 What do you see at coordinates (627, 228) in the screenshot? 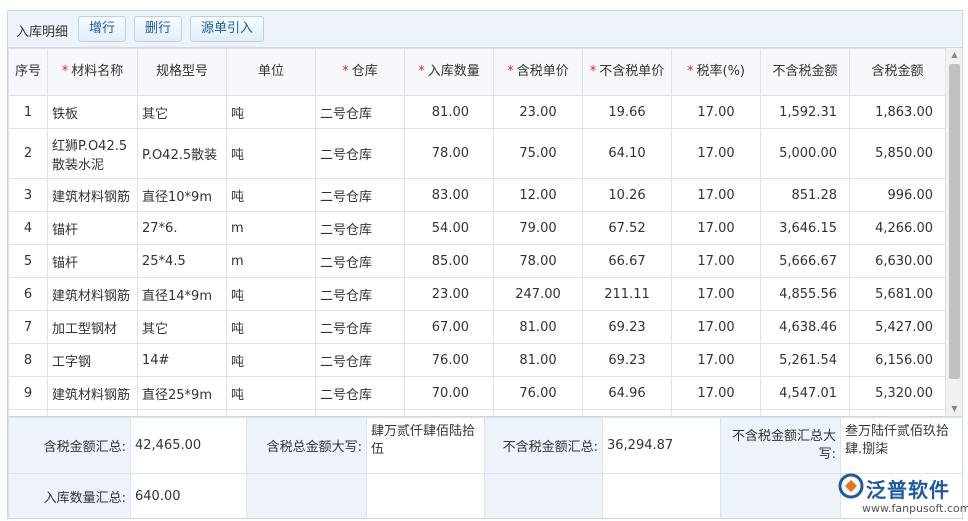
I see `table-cell: 67.52` at bounding box center [627, 228].